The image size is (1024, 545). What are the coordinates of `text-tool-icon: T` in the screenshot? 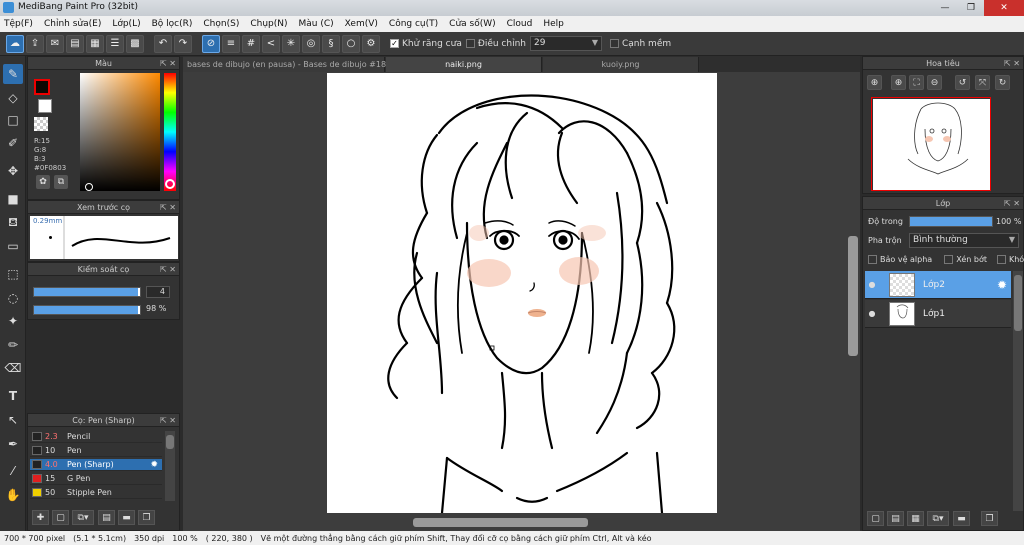 It's located at (13, 396).